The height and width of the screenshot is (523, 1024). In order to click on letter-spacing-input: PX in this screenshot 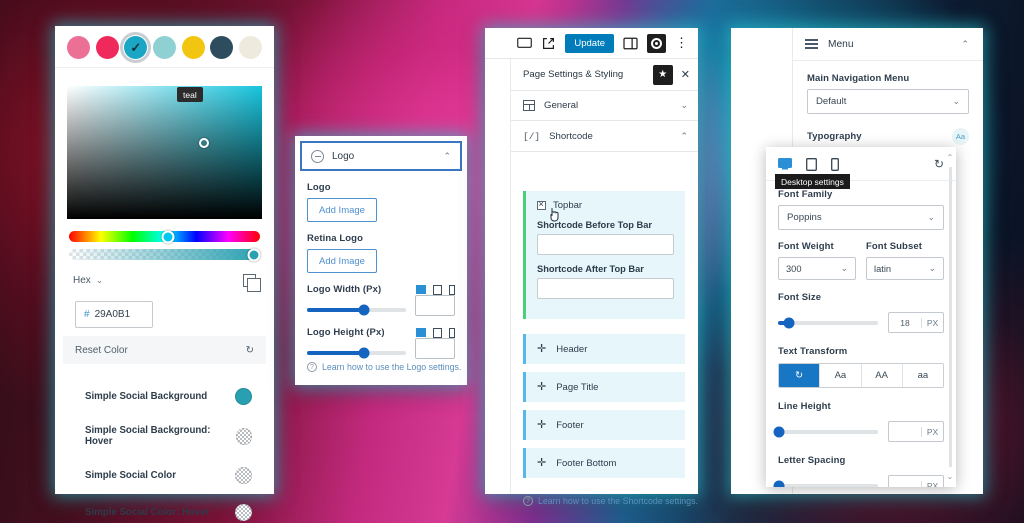, I will do `click(916, 481)`.